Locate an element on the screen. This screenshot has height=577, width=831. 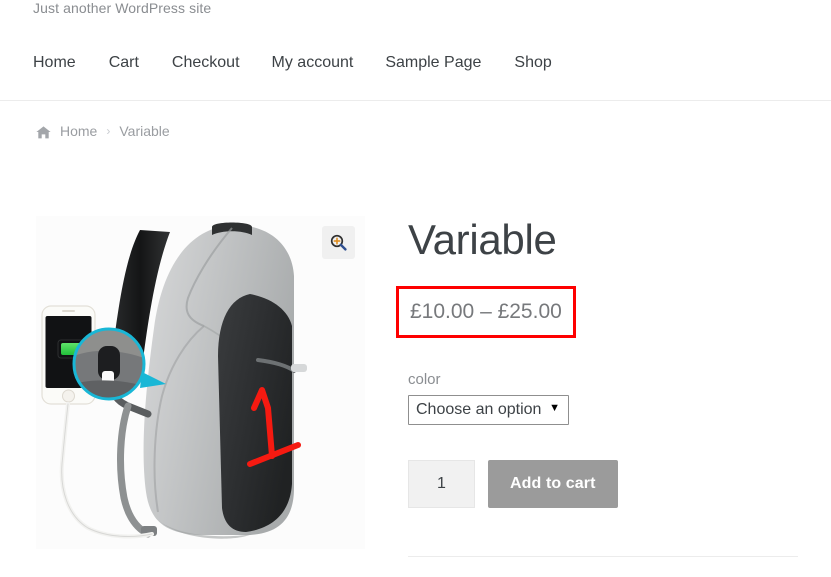
nav-item-cart: Cart is located at coordinates (124, 63).